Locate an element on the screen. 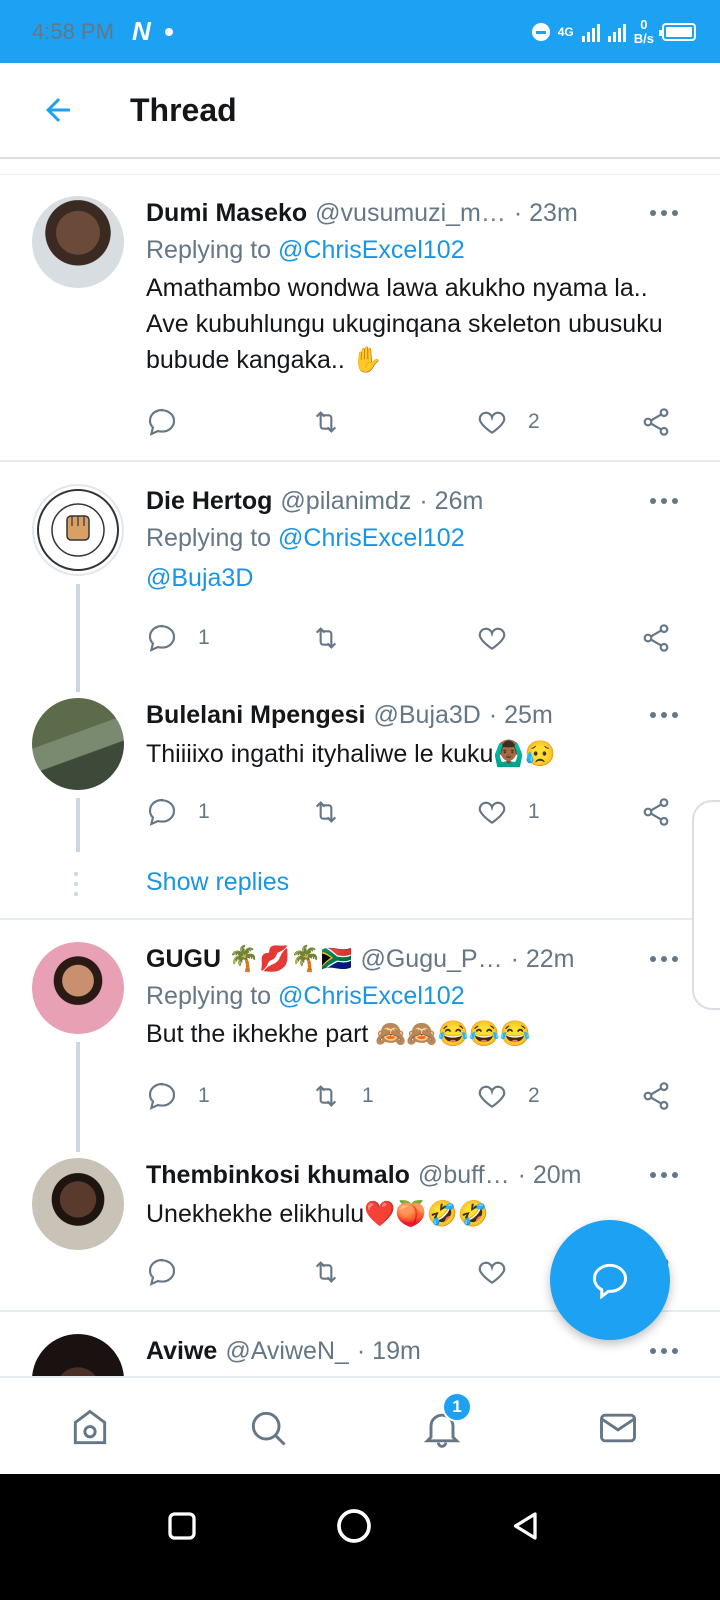  tweet-header: Dumi Maseko @vusumuzi_m… · 23m is located at coordinates (415, 213).